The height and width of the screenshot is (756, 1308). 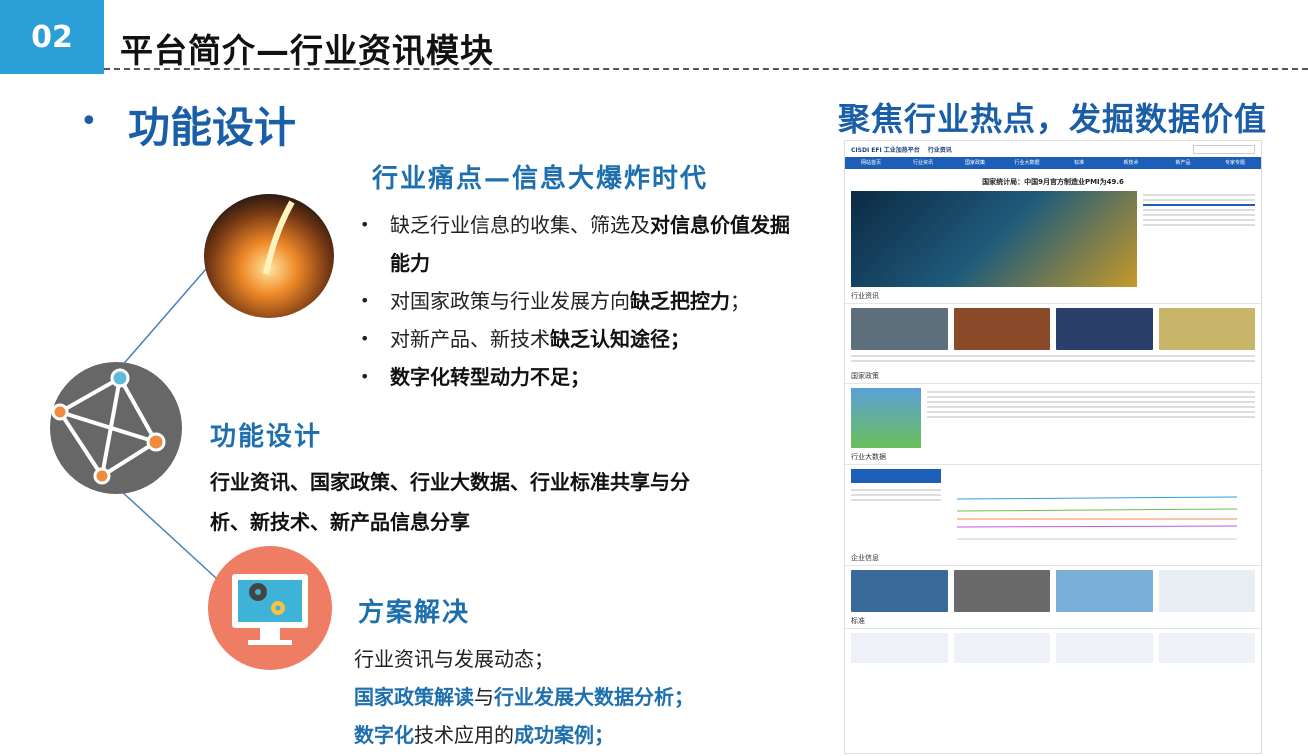 I want to click on solution-text: 与, so click(x=484, y=697).